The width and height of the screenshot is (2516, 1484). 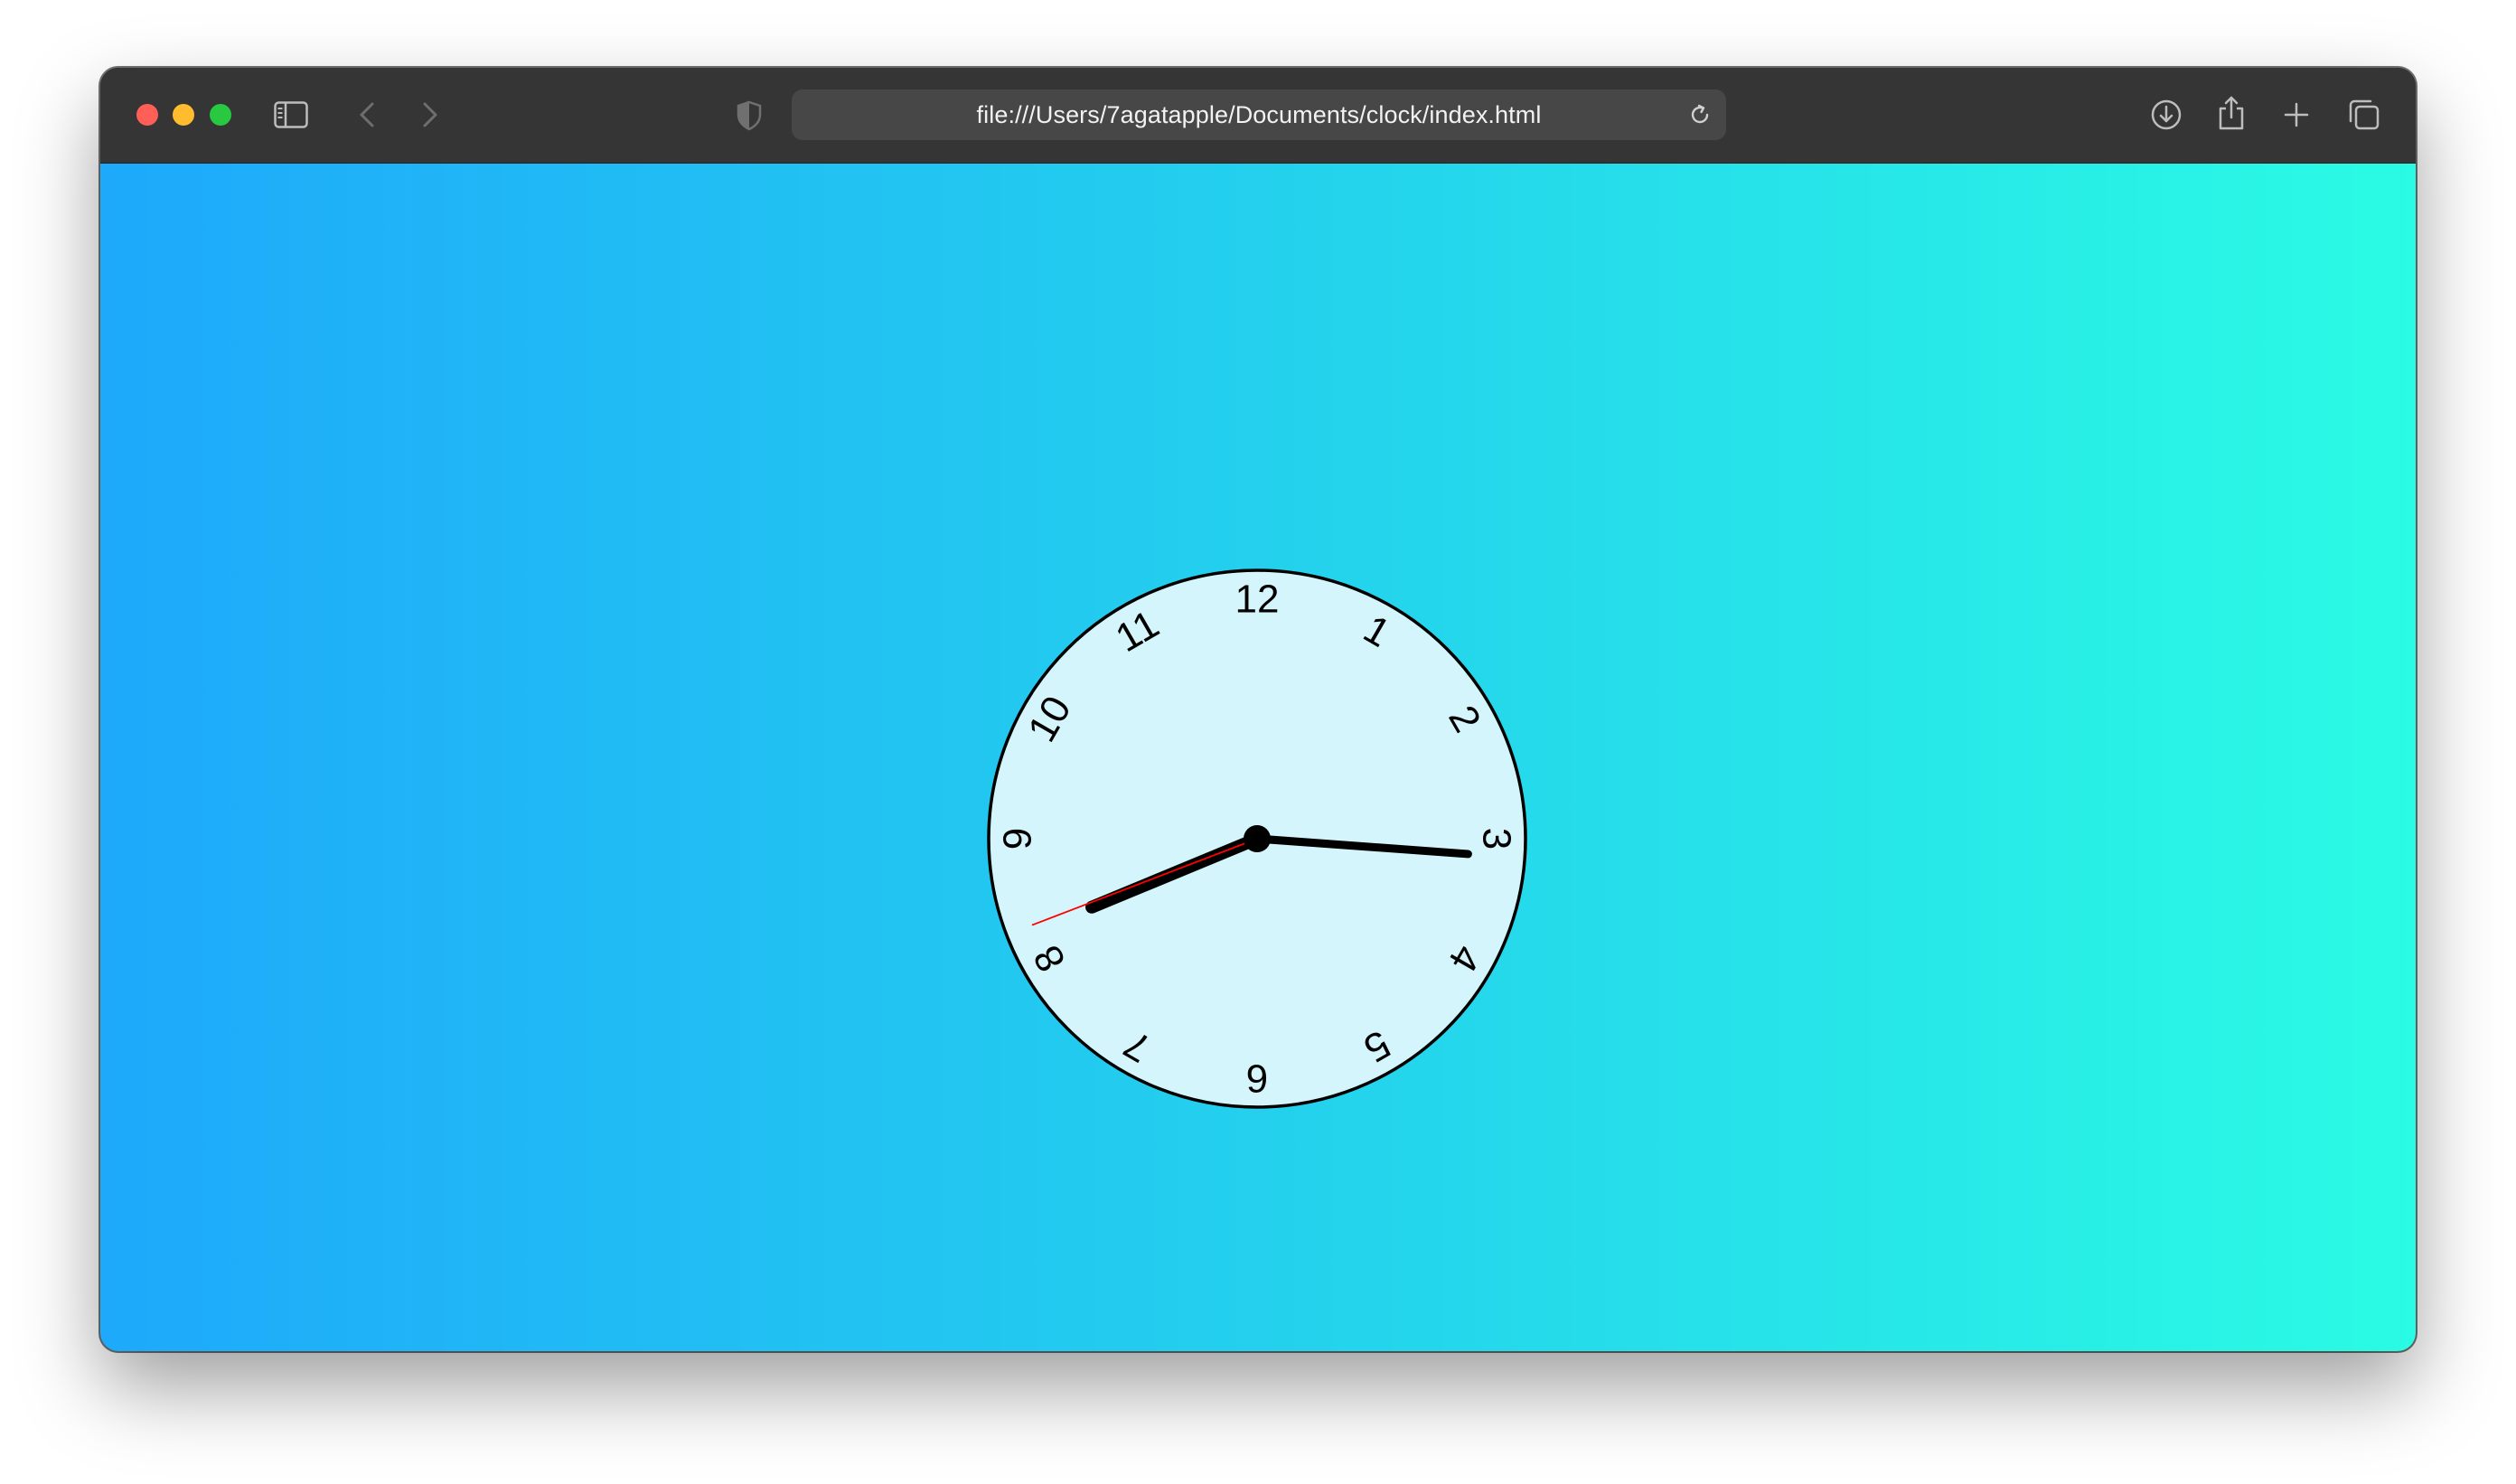 I want to click on sidebar-icon, so click(x=291, y=114).